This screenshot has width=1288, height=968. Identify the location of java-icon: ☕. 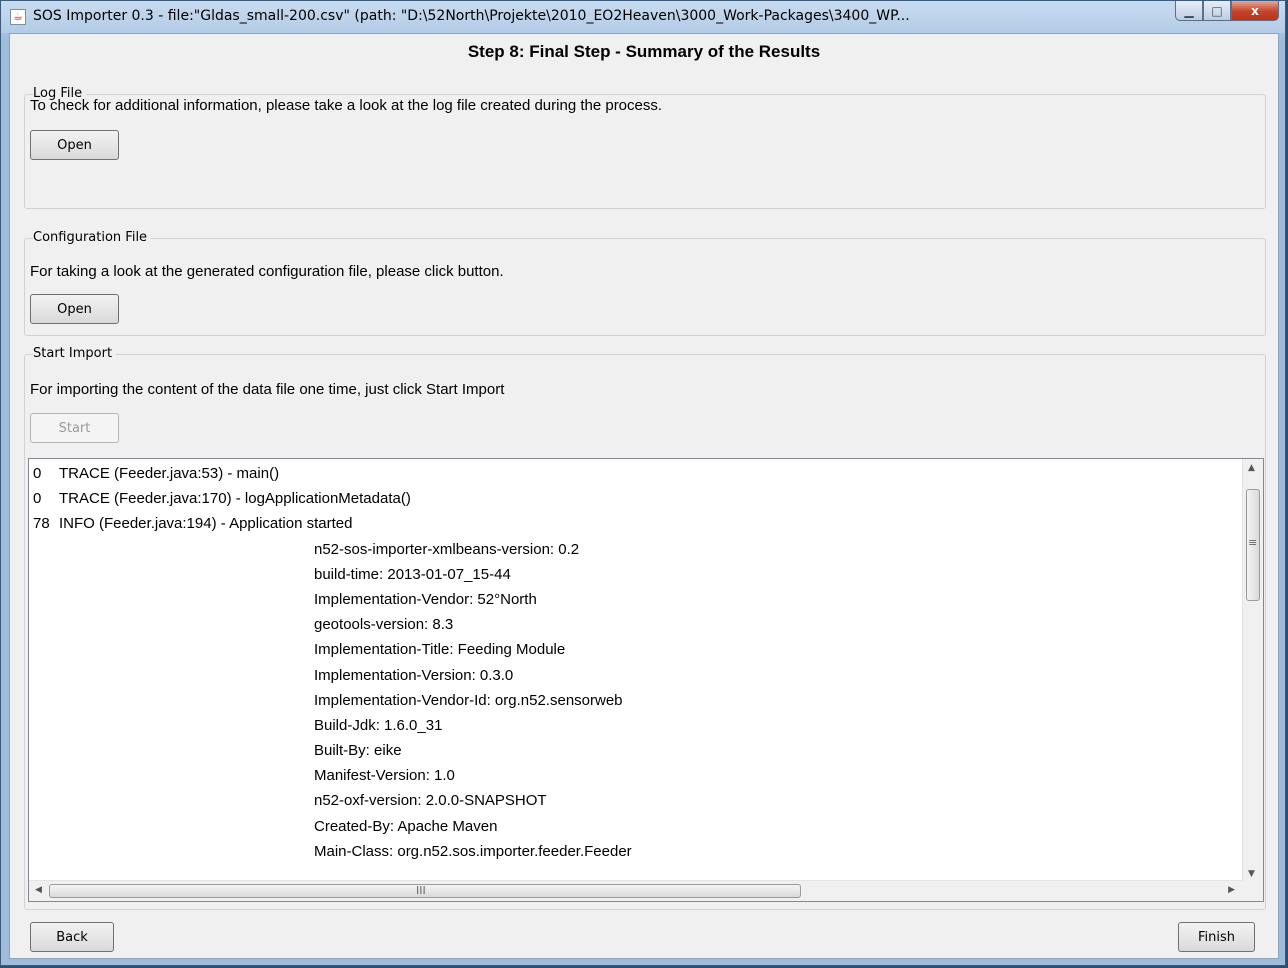
(18, 17).